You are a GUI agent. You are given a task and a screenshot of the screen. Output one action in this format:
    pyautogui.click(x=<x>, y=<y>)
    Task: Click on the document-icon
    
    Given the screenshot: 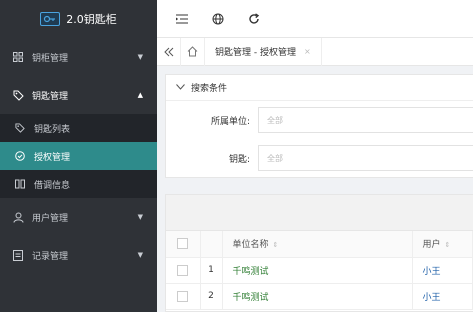 What is the action you would take?
    pyautogui.click(x=18, y=255)
    